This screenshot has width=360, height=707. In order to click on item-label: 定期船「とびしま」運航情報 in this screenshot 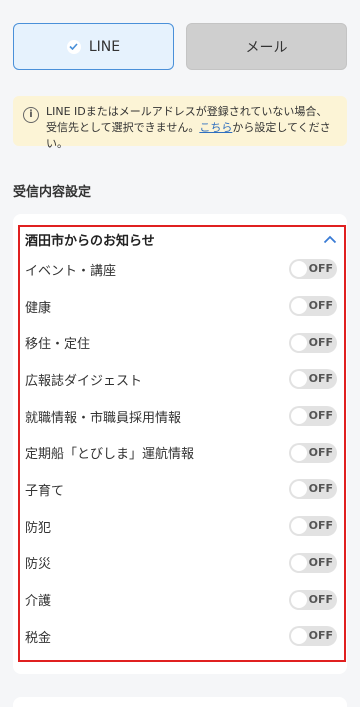, I will do `click(110, 455)`.